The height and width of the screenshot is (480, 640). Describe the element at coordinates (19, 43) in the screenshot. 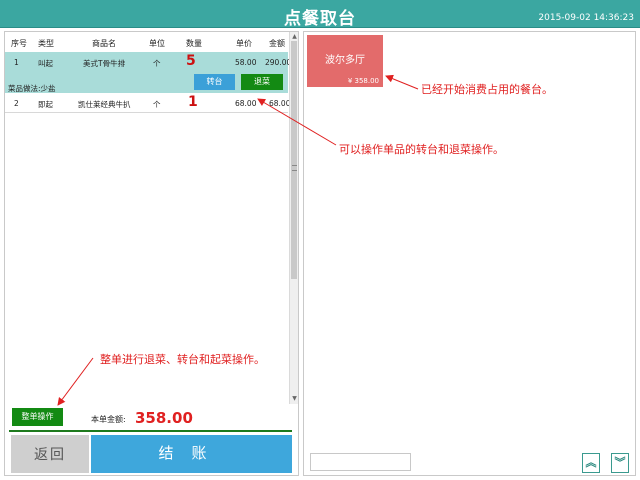

I see `col-no: 序号` at that location.